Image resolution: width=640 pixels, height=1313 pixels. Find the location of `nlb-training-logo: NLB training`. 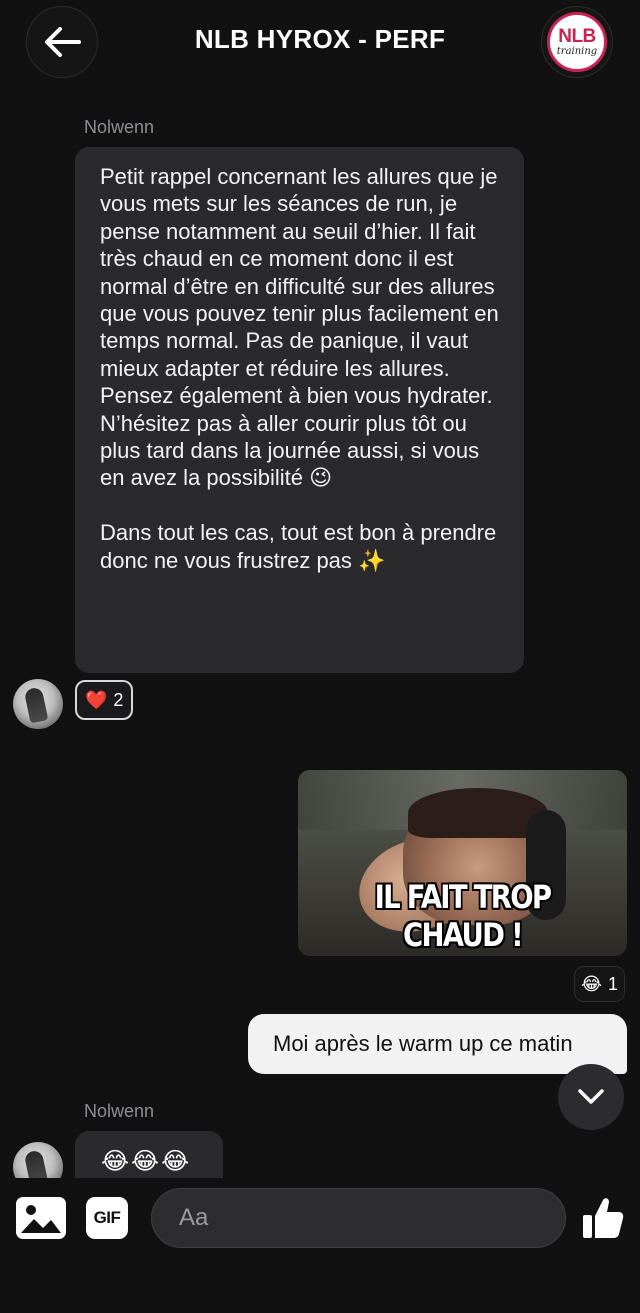

nlb-training-logo: NLB training is located at coordinates (577, 42).